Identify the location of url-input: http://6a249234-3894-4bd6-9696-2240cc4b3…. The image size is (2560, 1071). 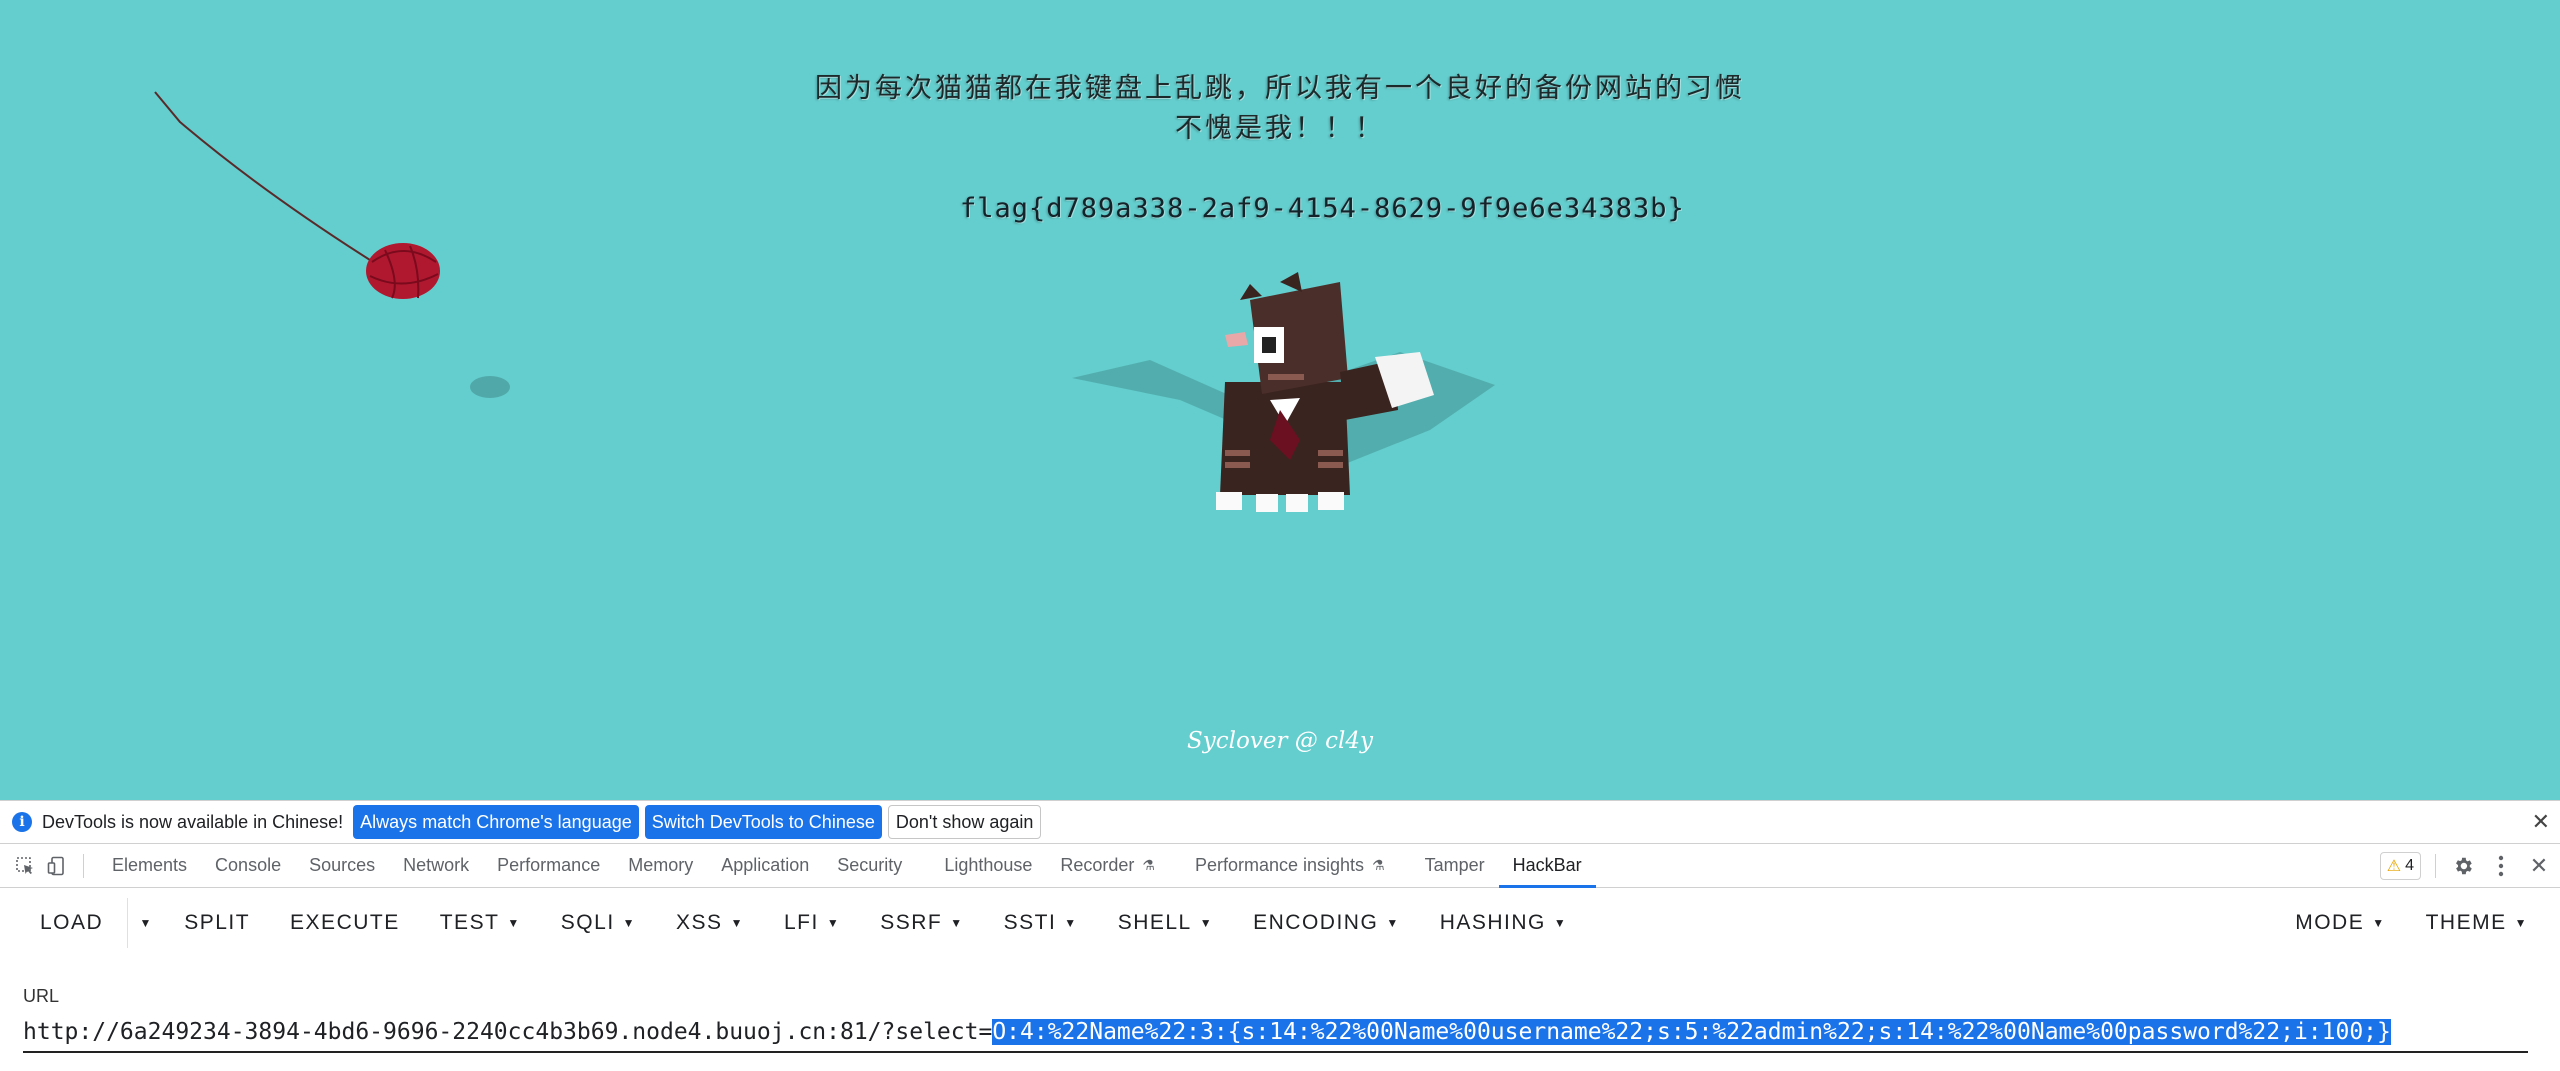
(1275, 1033).